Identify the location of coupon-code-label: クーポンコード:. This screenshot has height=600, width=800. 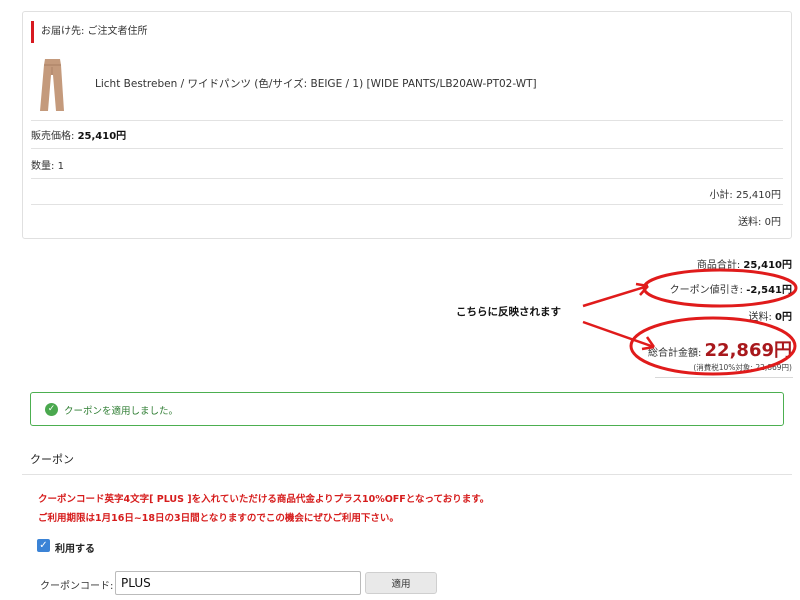
(77, 586).